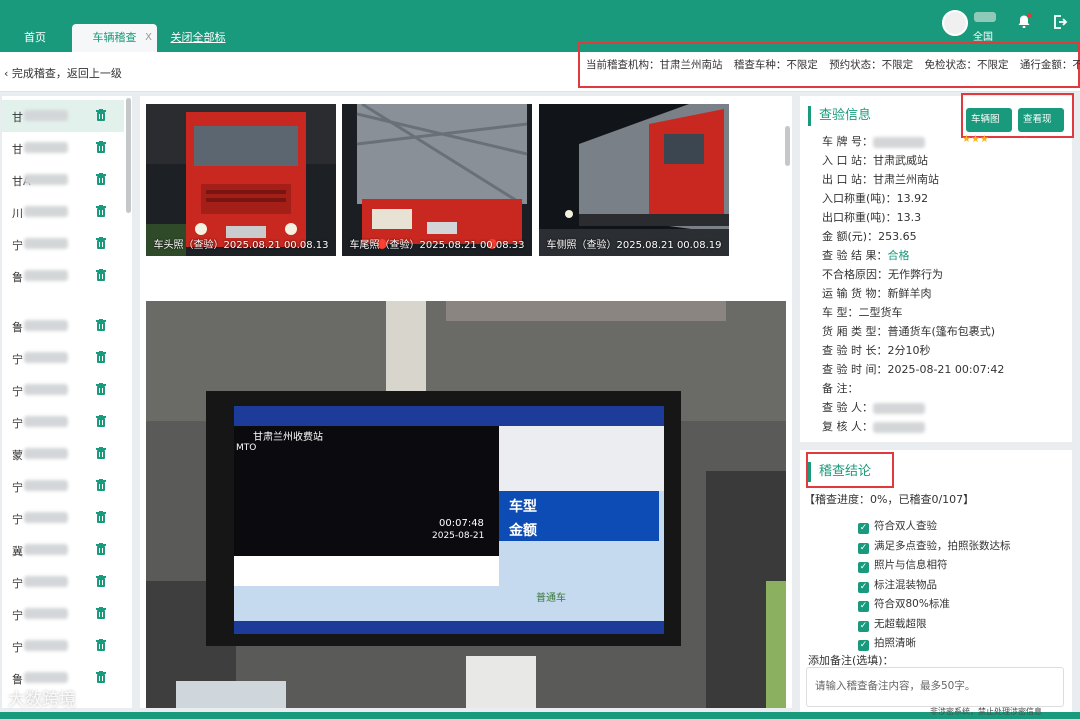 The width and height of the screenshot is (1080, 719). Describe the element at coordinates (1049, 65) in the screenshot. I see `filter-amount: 通行金额：不限定` at that location.